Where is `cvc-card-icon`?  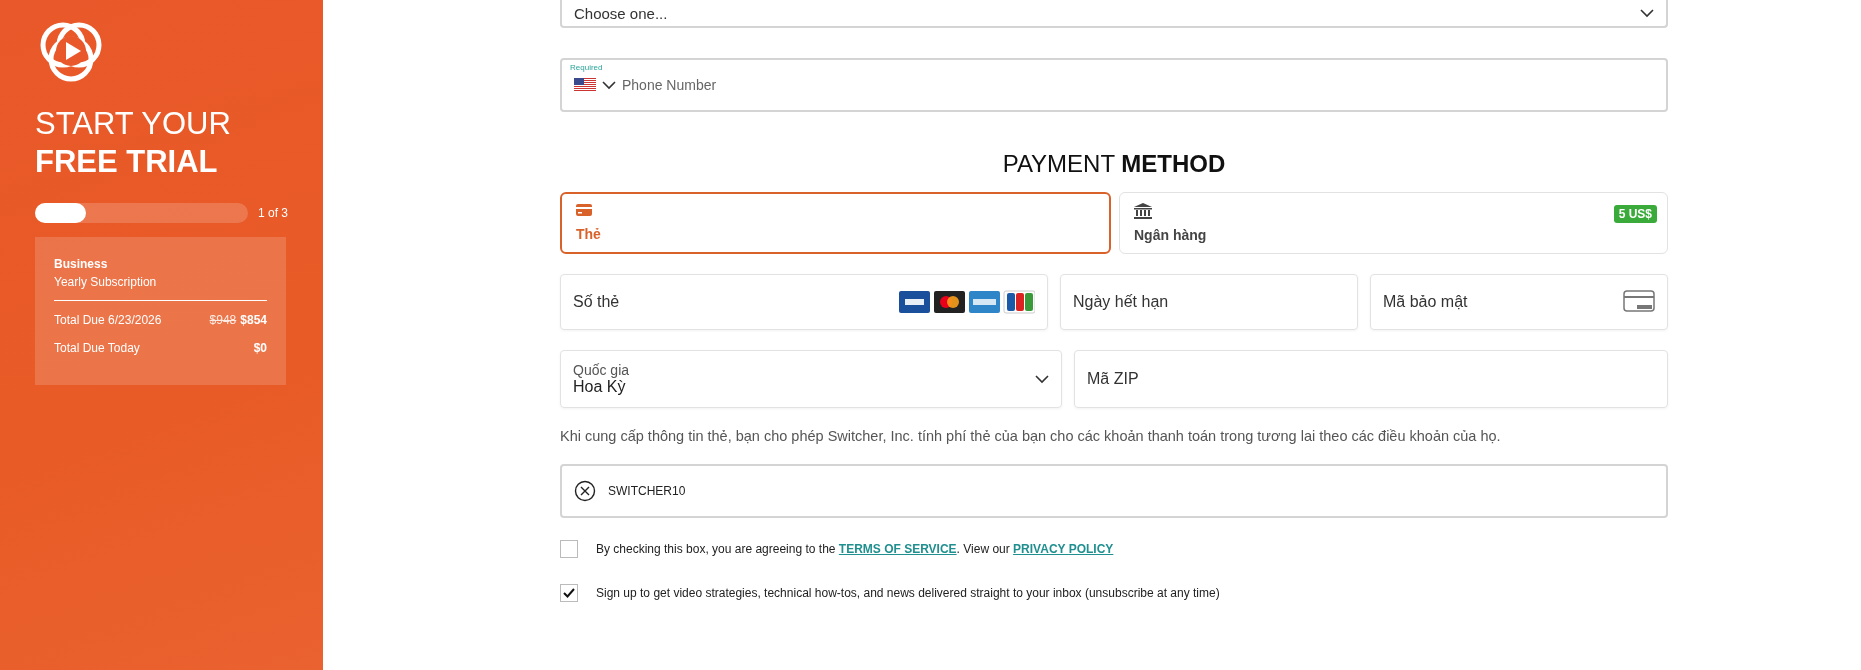 cvc-card-icon is located at coordinates (1639, 302).